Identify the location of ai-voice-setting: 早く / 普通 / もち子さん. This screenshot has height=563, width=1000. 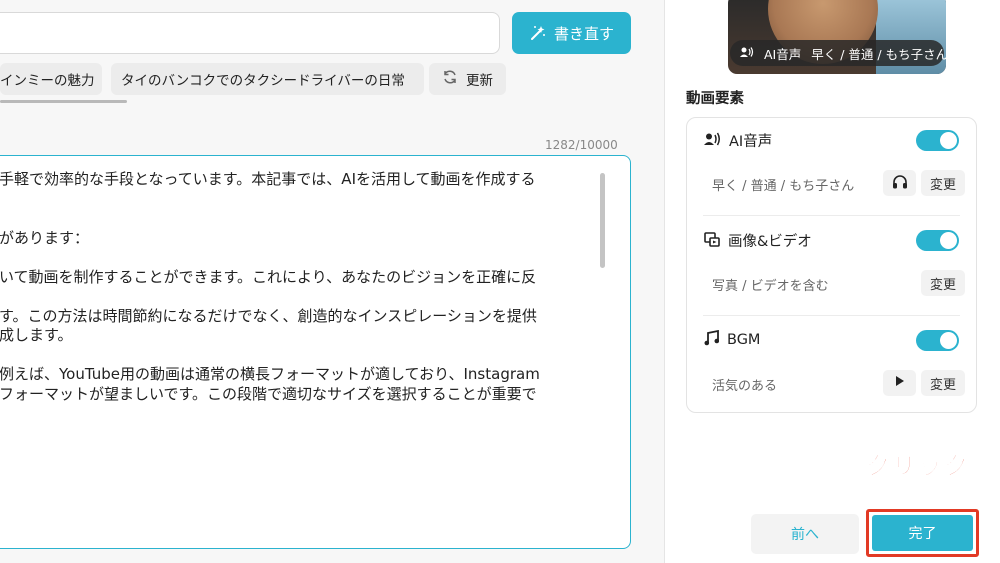
(783, 186).